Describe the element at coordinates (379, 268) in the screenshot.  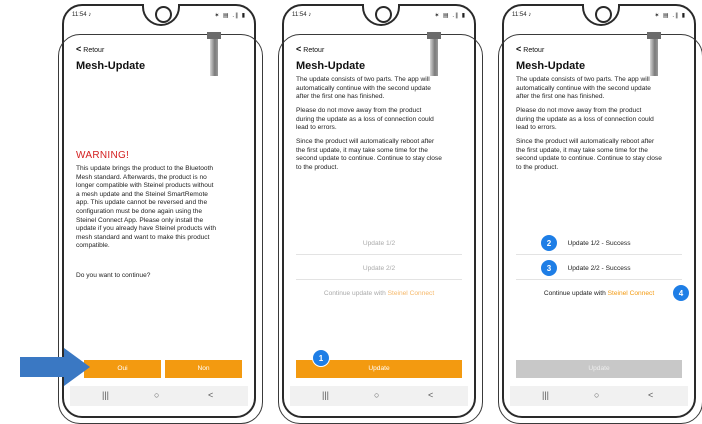
I see `update-step-2: Update 2/2` at that location.